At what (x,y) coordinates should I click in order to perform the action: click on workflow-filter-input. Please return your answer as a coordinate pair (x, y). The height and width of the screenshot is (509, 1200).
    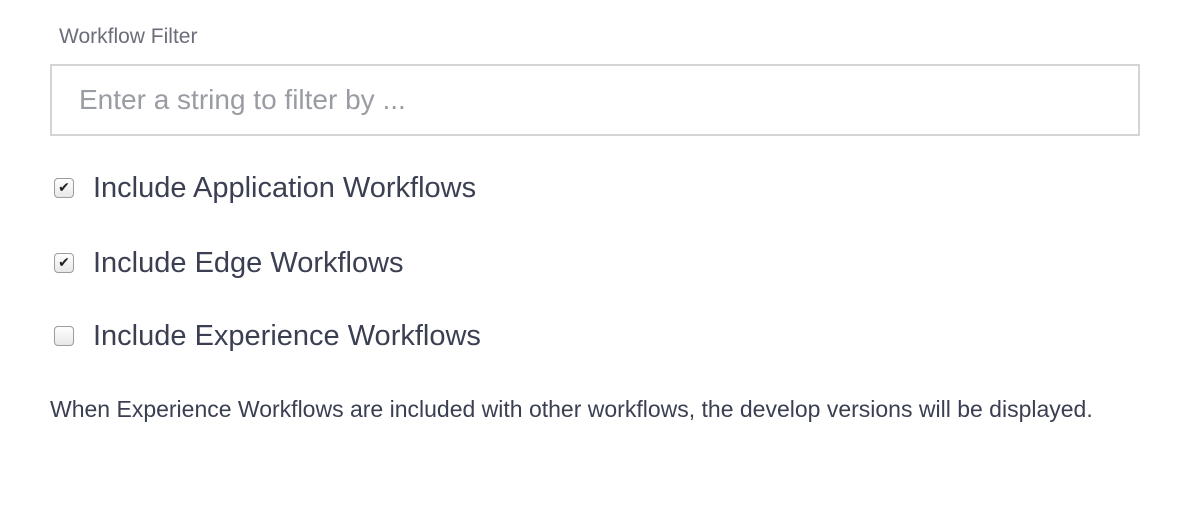
    Looking at the image, I should click on (595, 100).